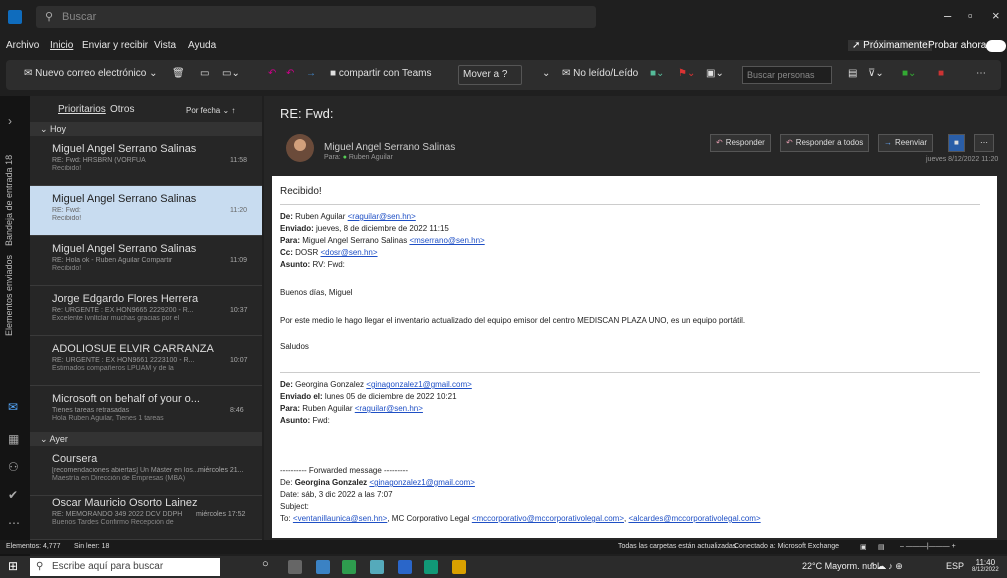 The image size is (1007, 578). I want to click on message-from: ADOLIOSUE ELVIR CARRANZA, so click(133, 349).